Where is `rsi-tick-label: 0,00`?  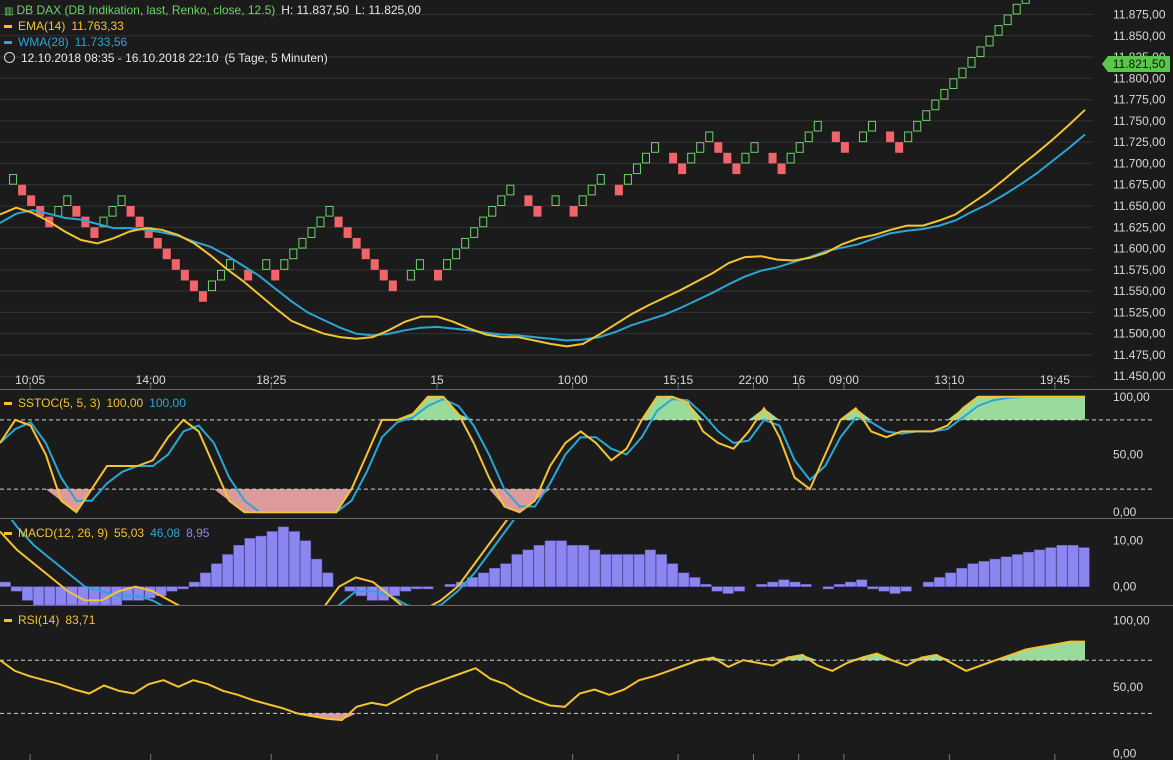 rsi-tick-label: 0,00 is located at coordinates (1125, 753).